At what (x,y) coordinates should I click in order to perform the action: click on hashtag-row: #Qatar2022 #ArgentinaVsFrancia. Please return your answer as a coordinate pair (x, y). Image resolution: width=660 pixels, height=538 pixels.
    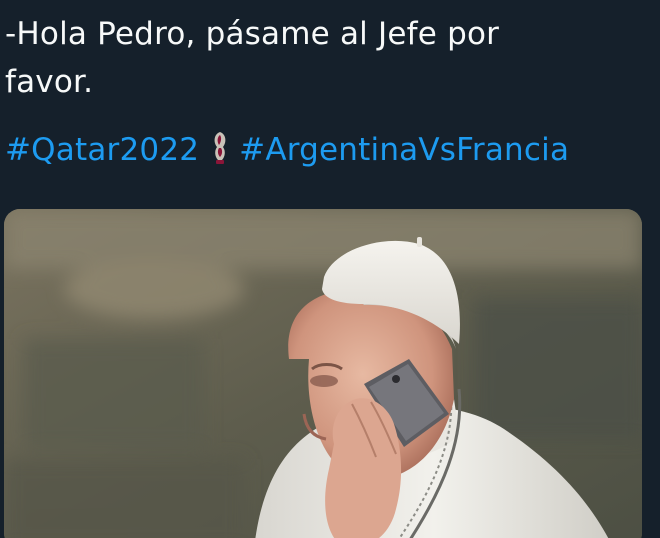
    Looking at the image, I should click on (325, 150).